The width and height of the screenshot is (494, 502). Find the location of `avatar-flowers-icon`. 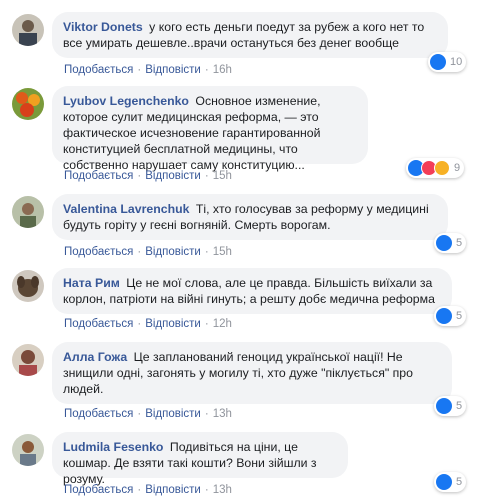

avatar-flowers-icon is located at coordinates (28, 104).